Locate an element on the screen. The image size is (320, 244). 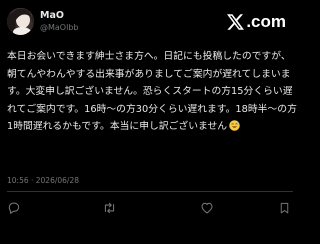
repost-button is located at coordinates (109, 208).